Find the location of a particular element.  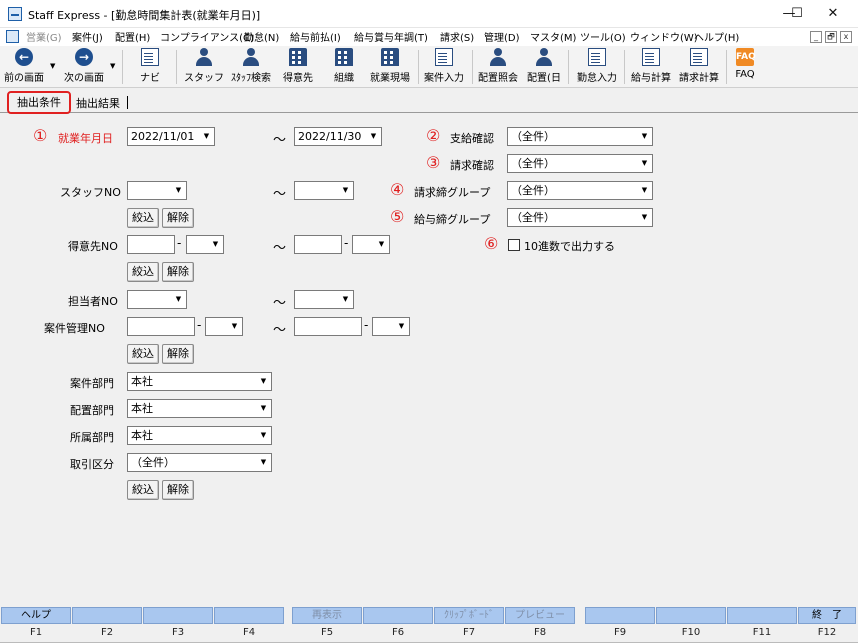

f2-button is located at coordinates (107, 615).